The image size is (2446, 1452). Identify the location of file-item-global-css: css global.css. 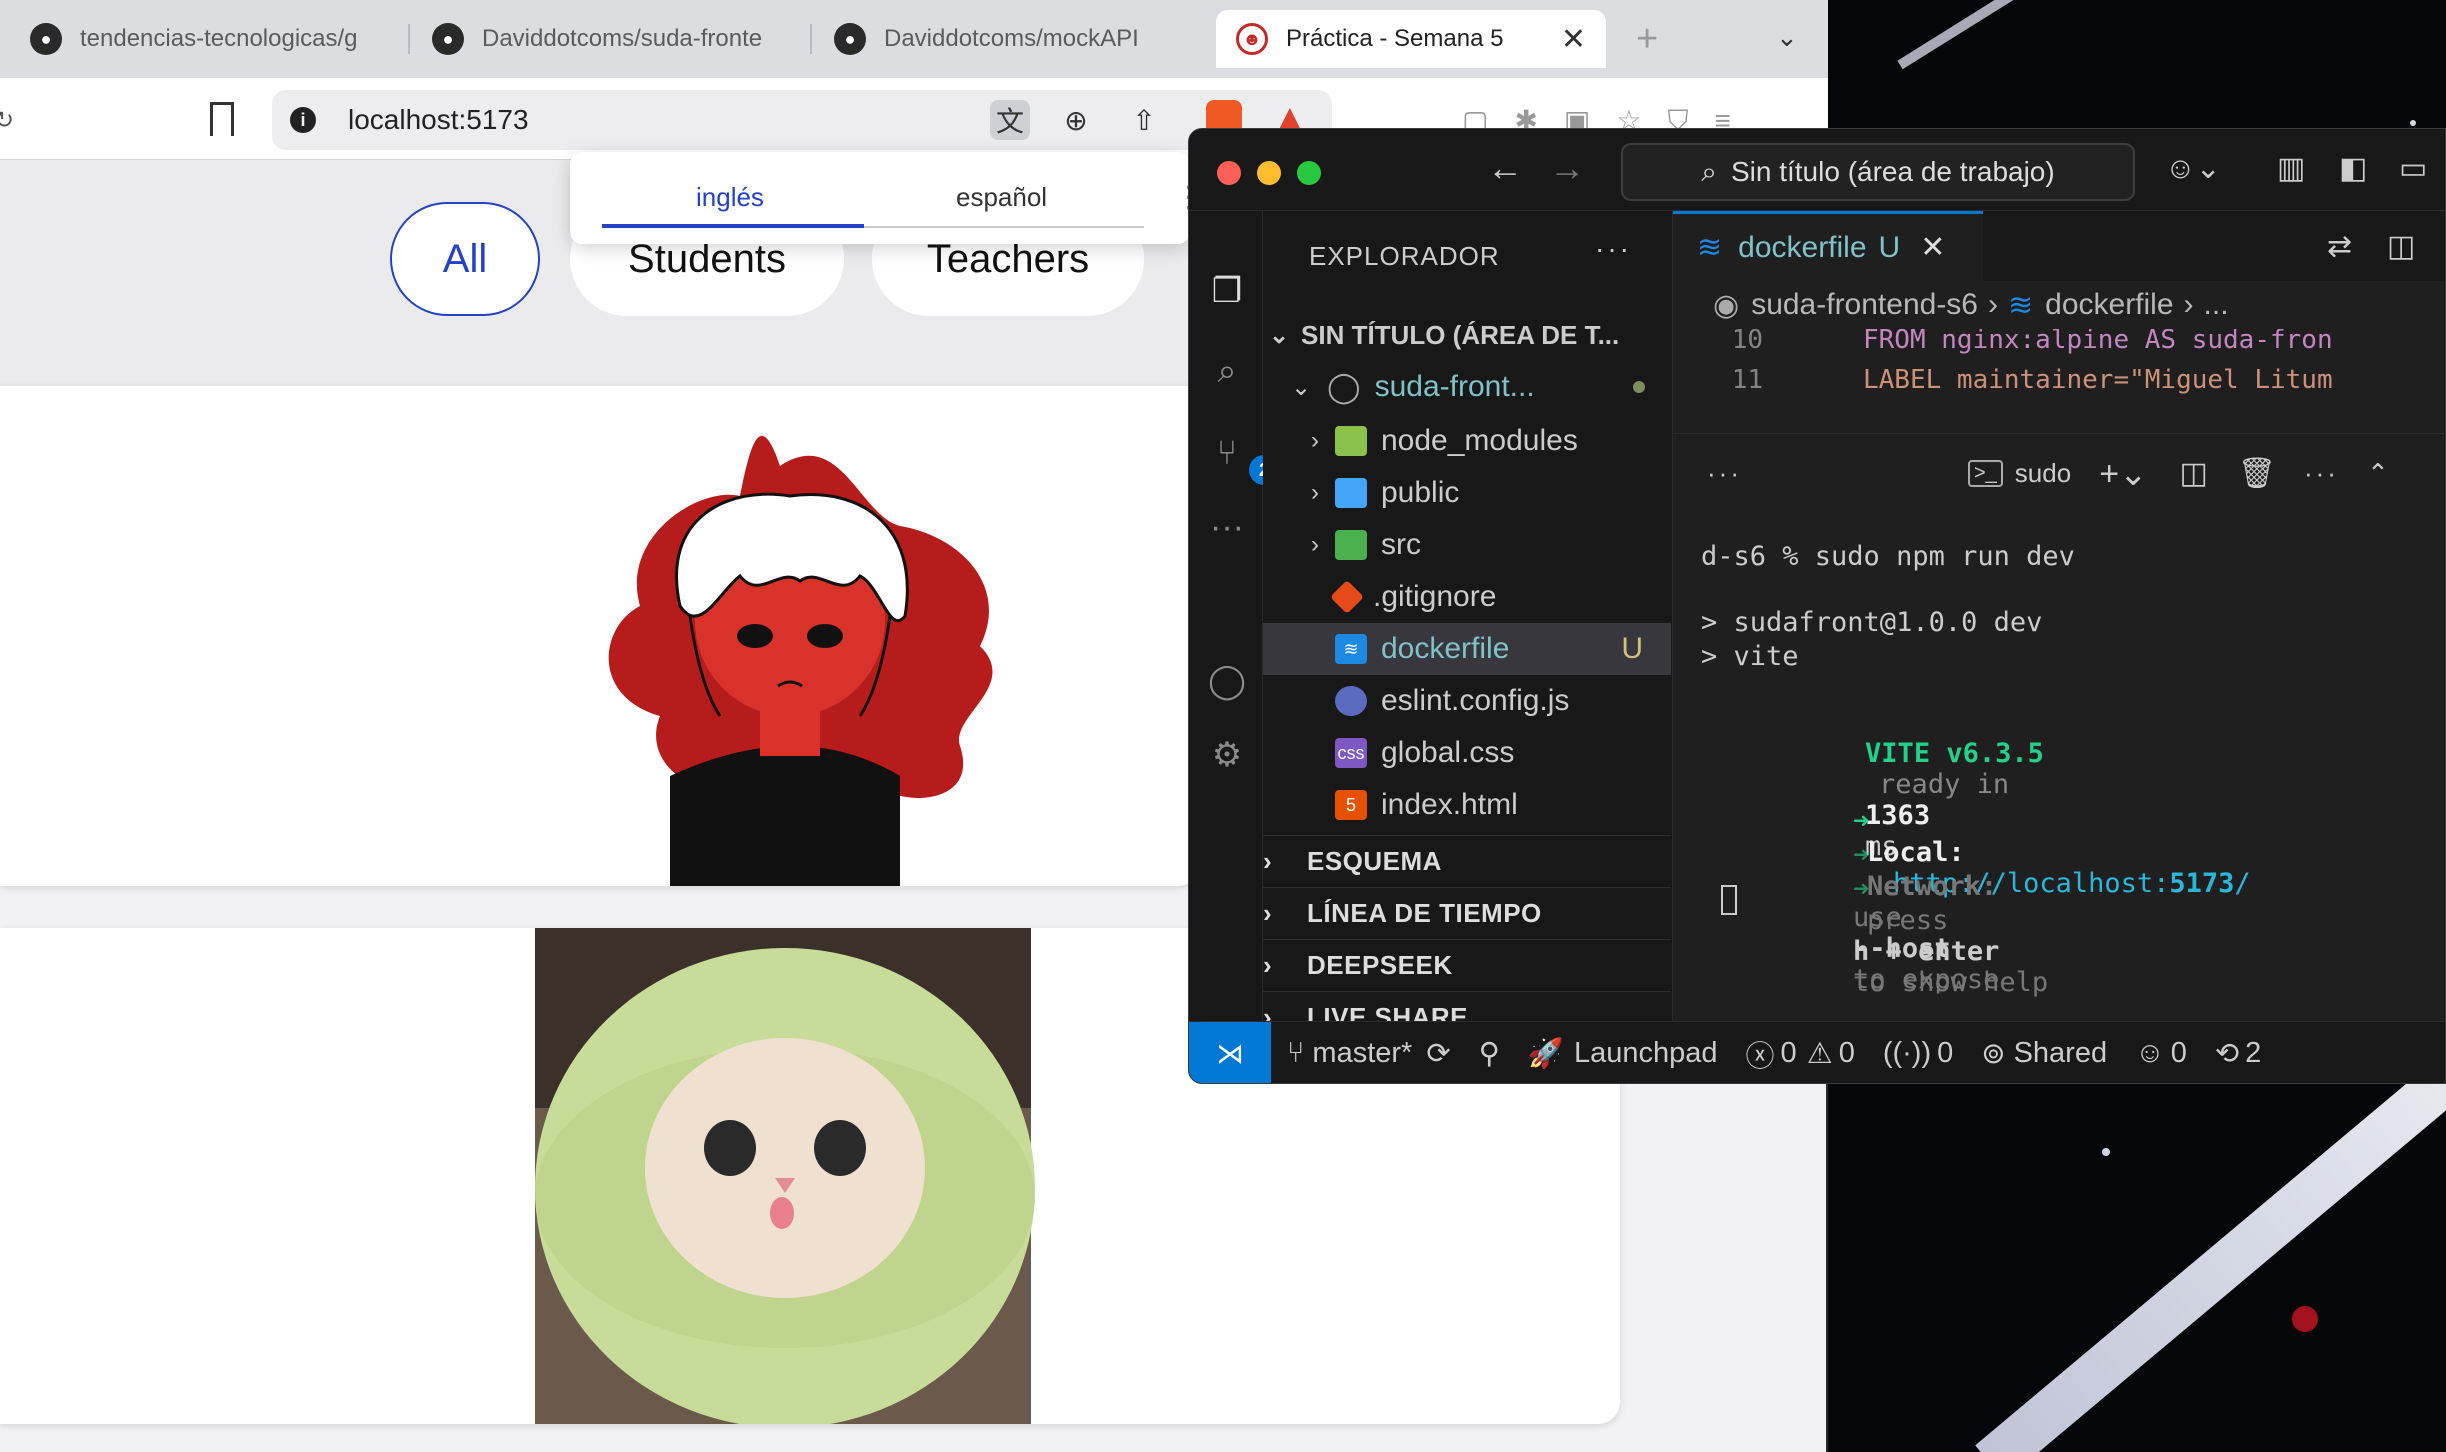
(1467, 753).